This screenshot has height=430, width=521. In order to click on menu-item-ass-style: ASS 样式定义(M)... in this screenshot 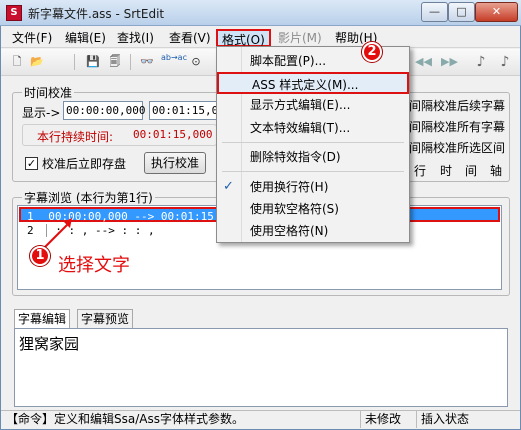, I will do `click(313, 83)`.